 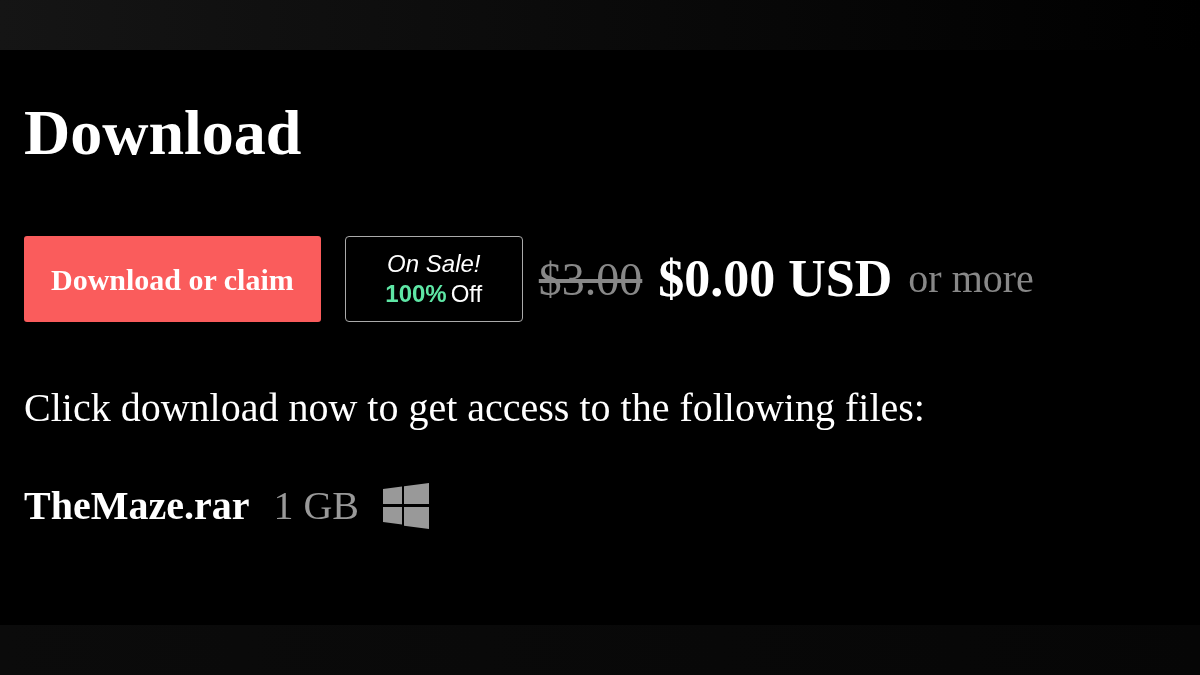 I want to click on price-note: or more, so click(x=971, y=279).